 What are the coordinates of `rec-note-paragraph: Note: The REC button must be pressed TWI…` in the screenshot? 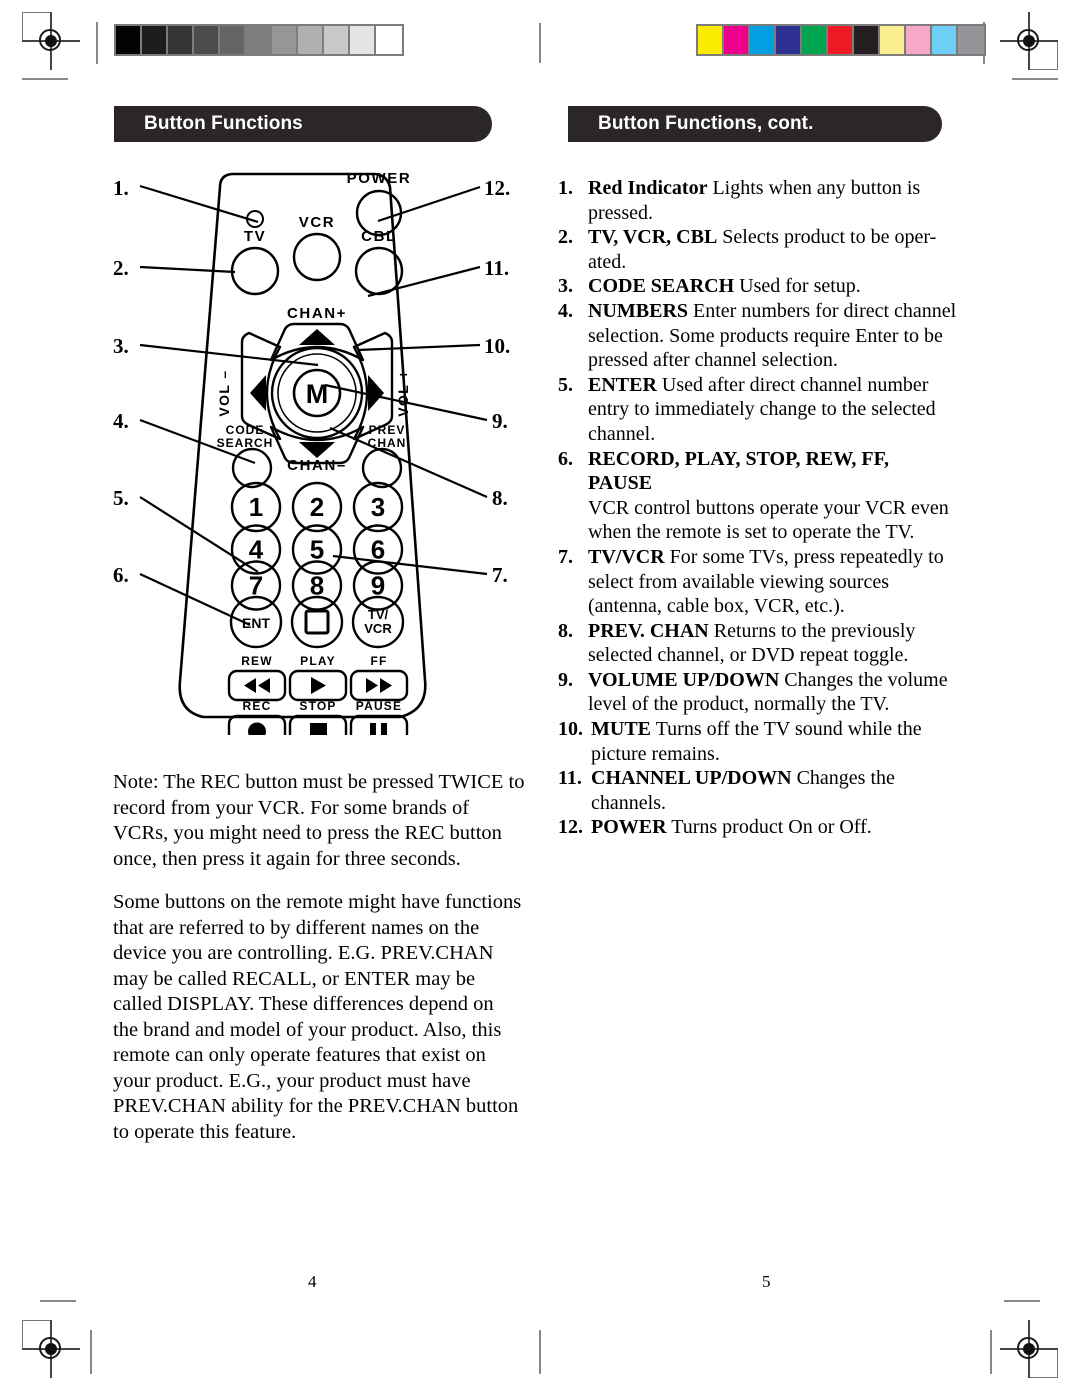 It's located at (319, 821).